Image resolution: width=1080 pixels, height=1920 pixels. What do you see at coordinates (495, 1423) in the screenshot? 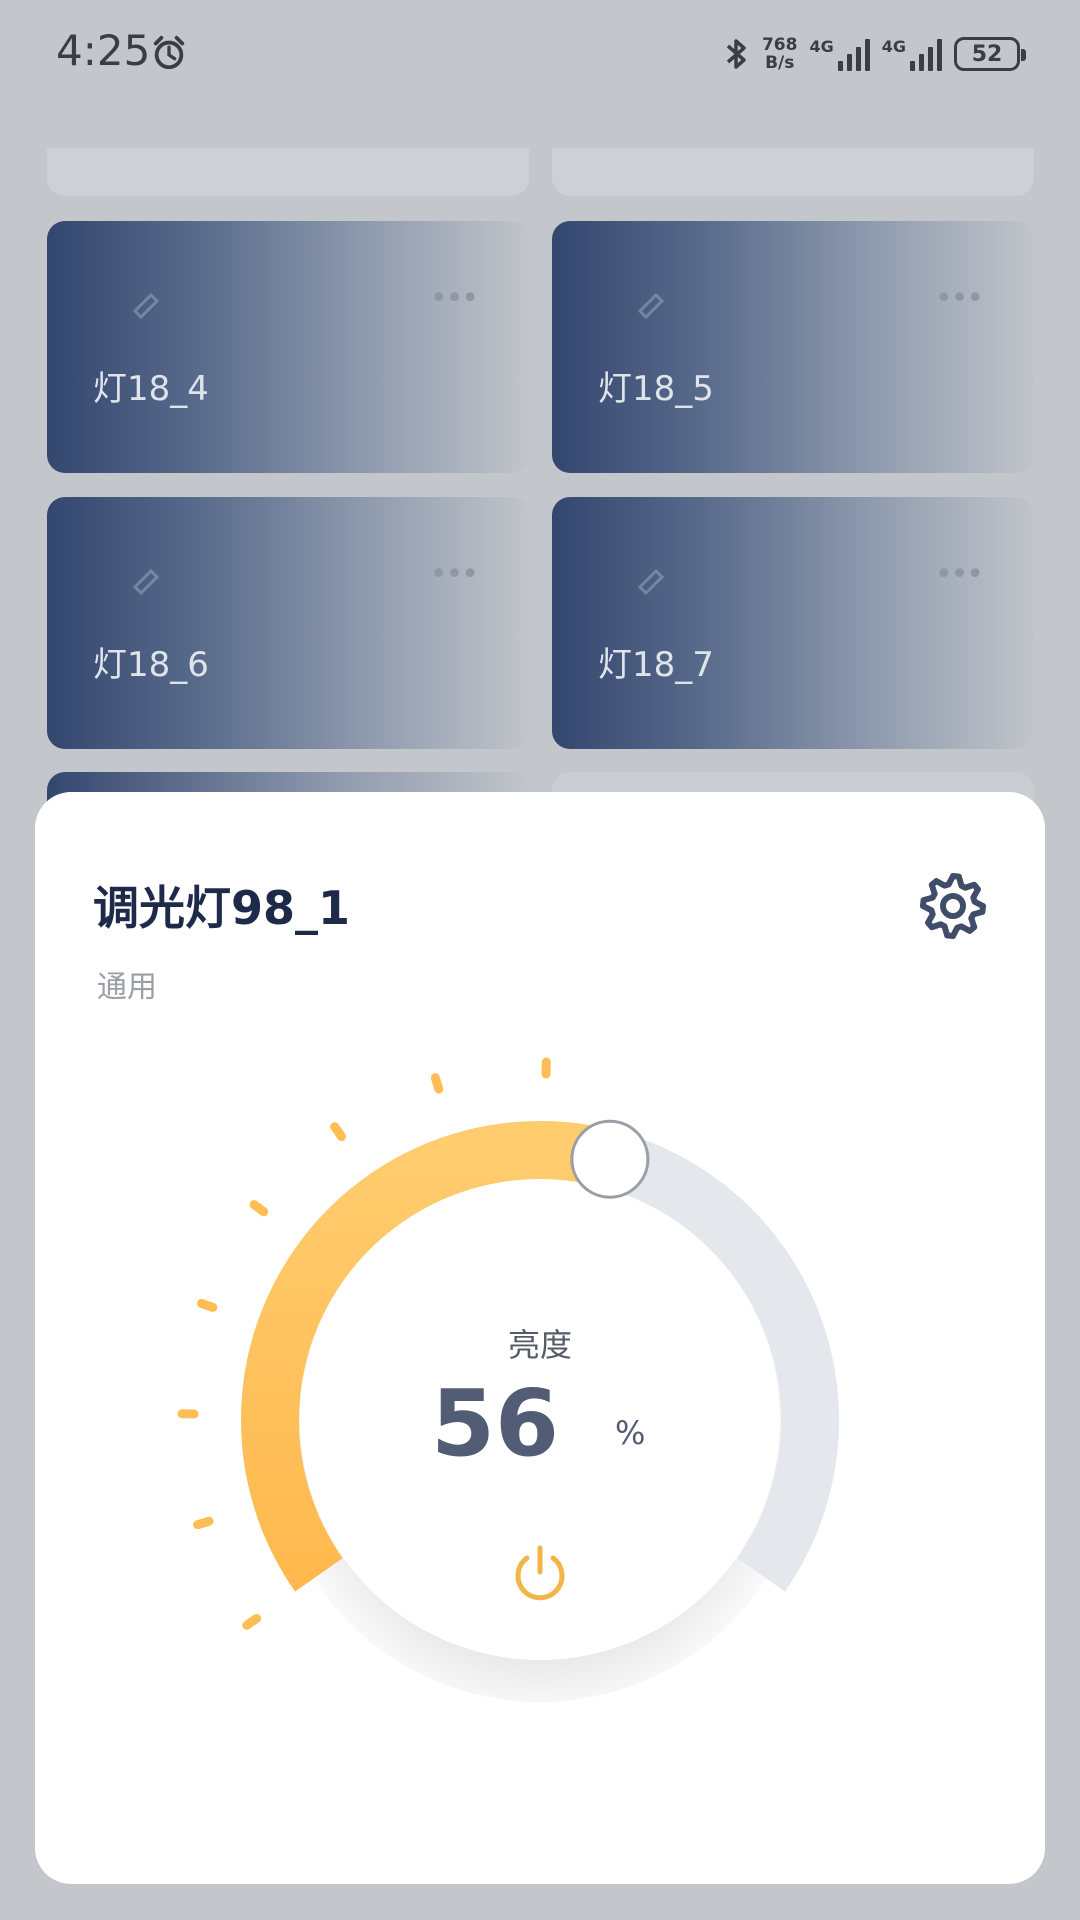
I see `brightness-value: 56` at bounding box center [495, 1423].